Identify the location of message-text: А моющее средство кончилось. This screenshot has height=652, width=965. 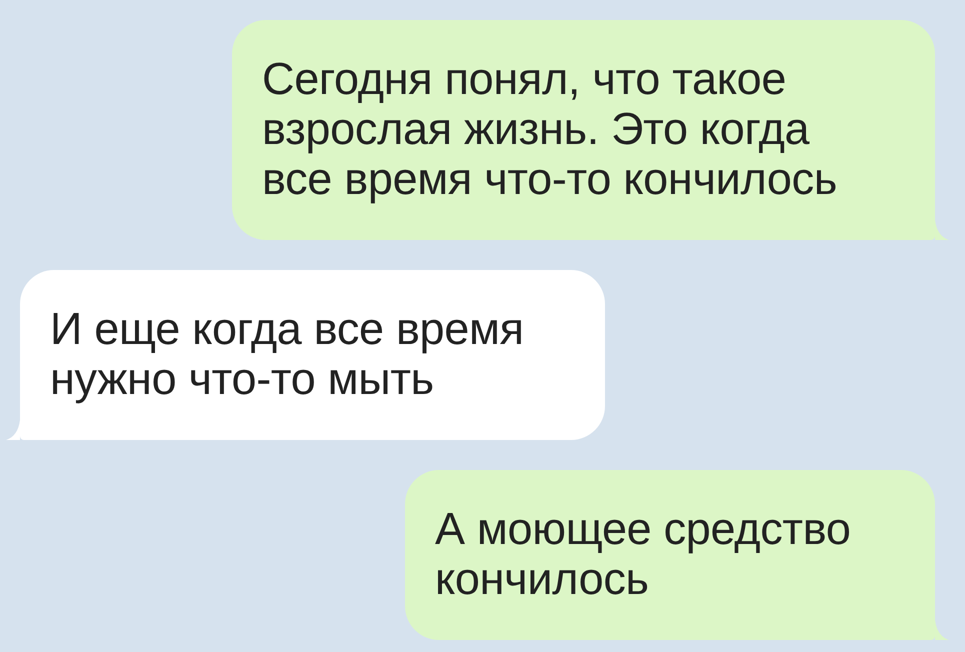
(643, 554).